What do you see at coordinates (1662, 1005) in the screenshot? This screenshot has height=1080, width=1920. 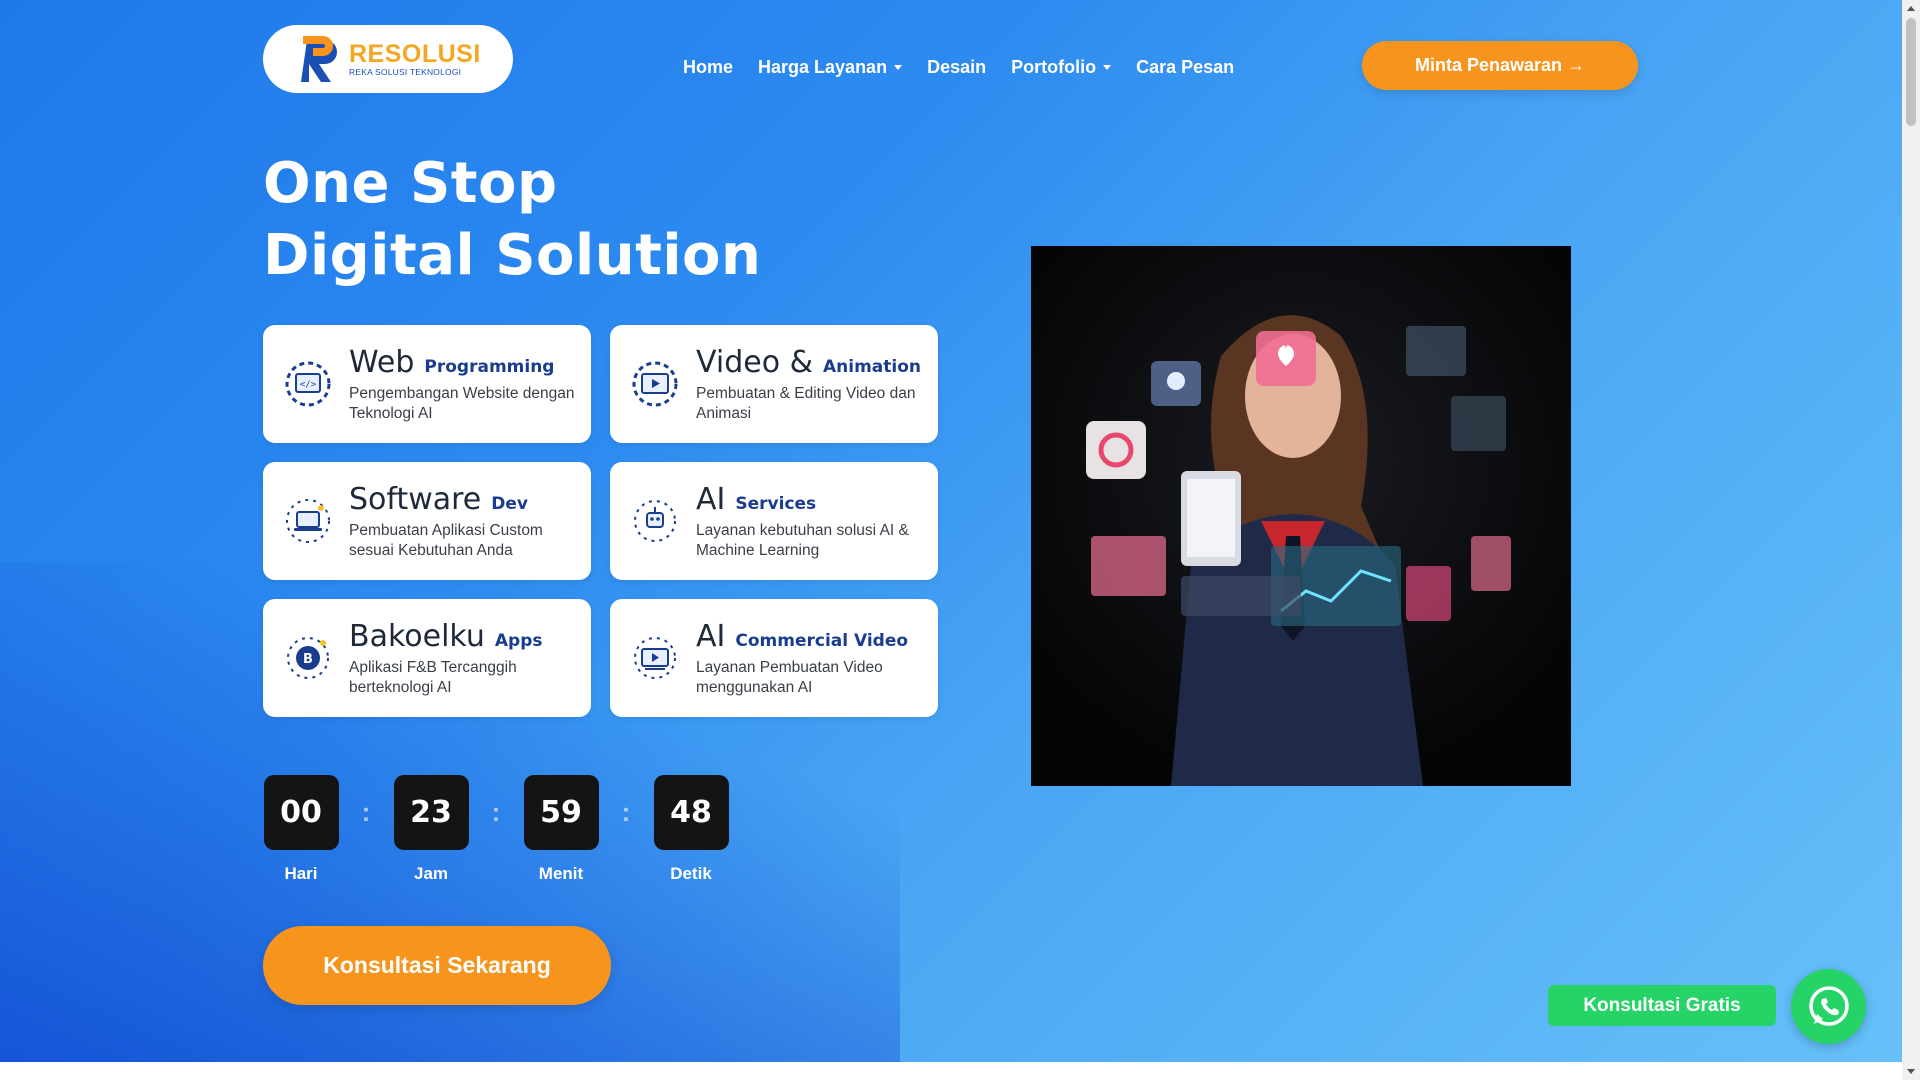 I see `whatsapp-consult-label: Konsultasi Gratis` at bounding box center [1662, 1005].